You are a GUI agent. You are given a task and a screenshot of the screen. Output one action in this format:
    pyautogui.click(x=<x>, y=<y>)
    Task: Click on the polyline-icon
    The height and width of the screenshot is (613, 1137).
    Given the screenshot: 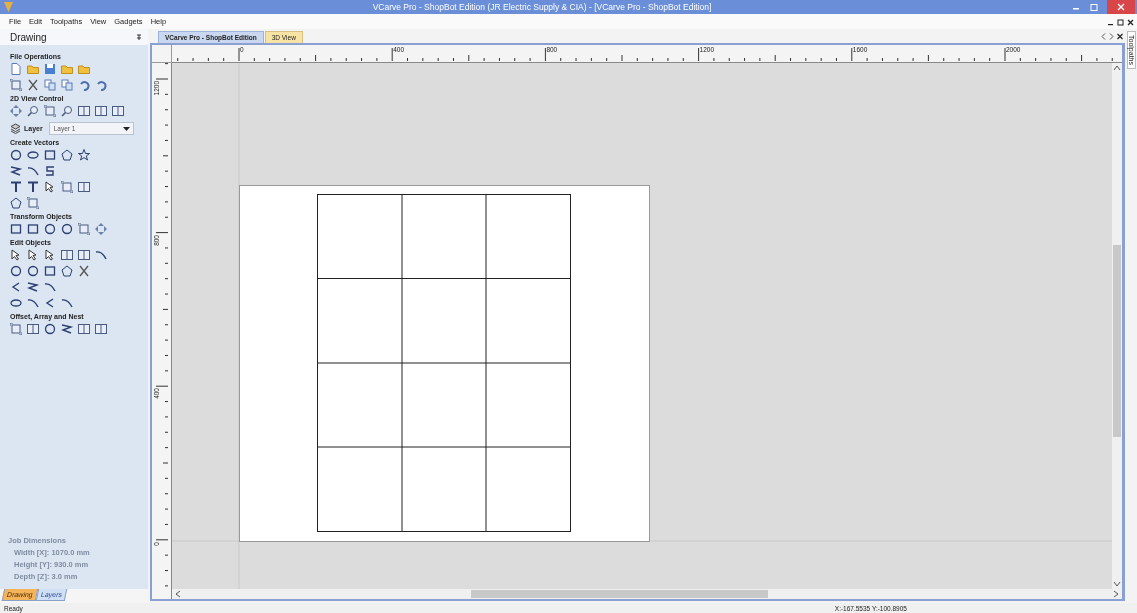 What is the action you would take?
    pyautogui.click(x=16, y=171)
    